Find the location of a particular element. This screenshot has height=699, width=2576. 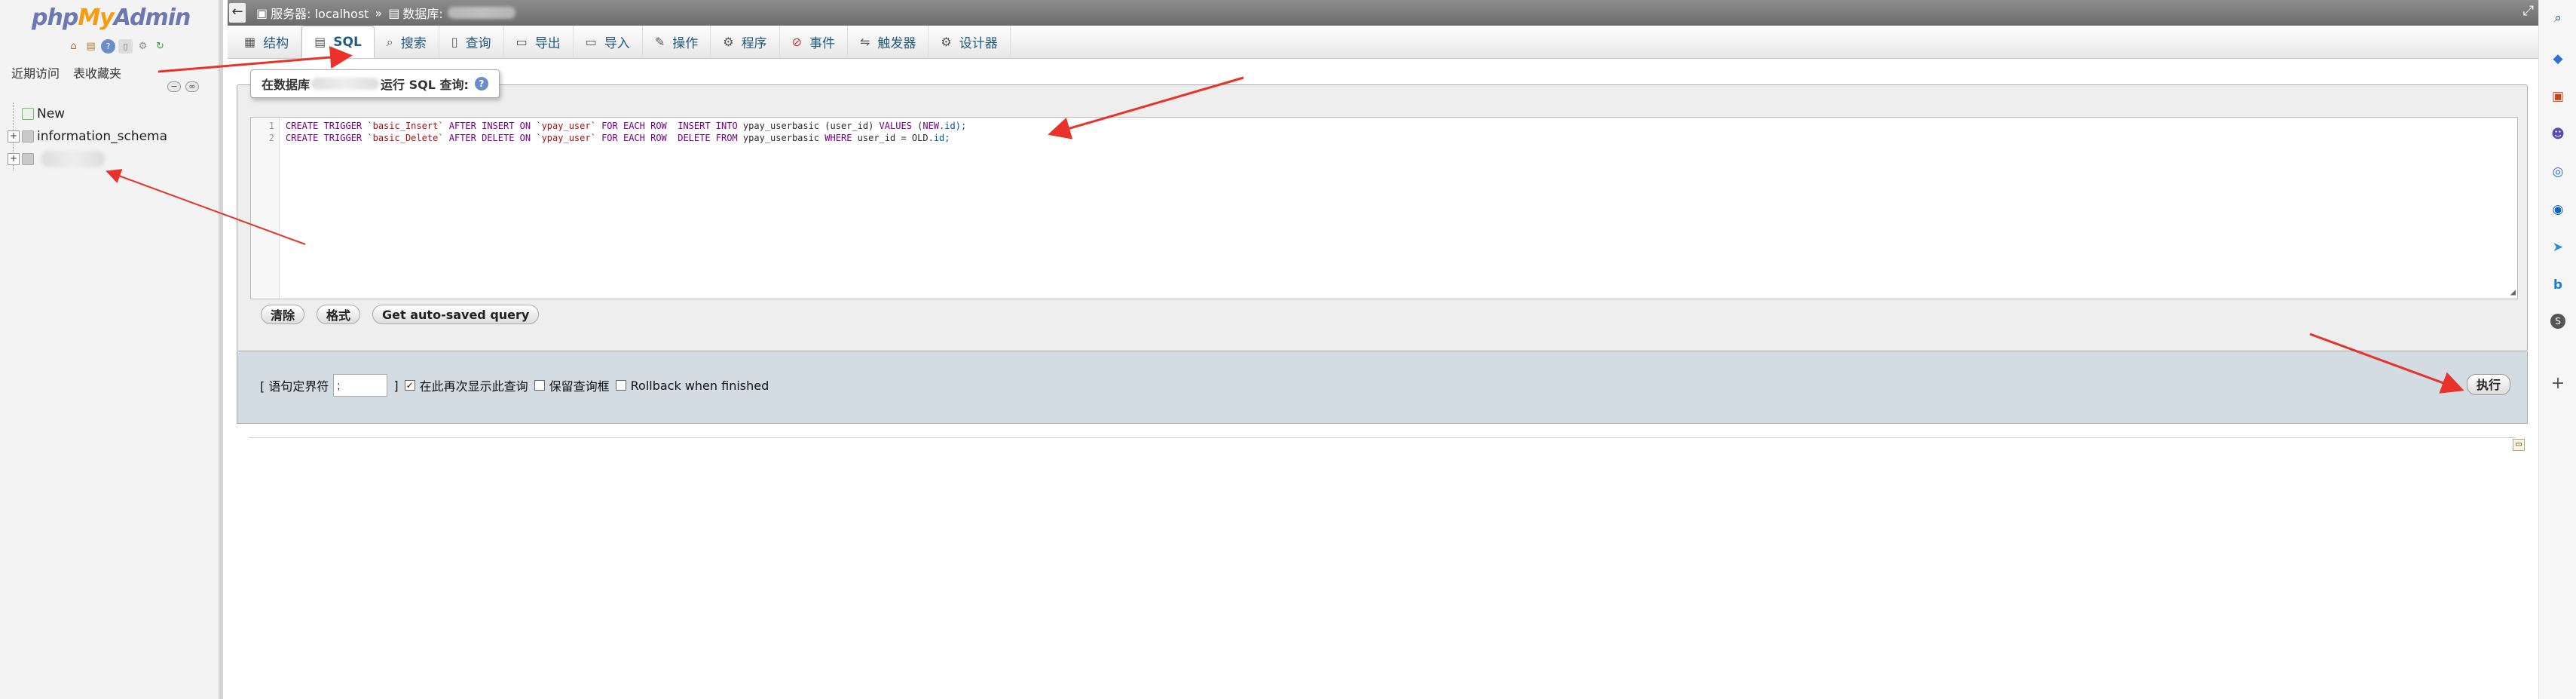

browser-sidebar: ⌕ ◆ ▣ ☻ ◎ ◉ ➤ b S + is located at coordinates (2557, 349).